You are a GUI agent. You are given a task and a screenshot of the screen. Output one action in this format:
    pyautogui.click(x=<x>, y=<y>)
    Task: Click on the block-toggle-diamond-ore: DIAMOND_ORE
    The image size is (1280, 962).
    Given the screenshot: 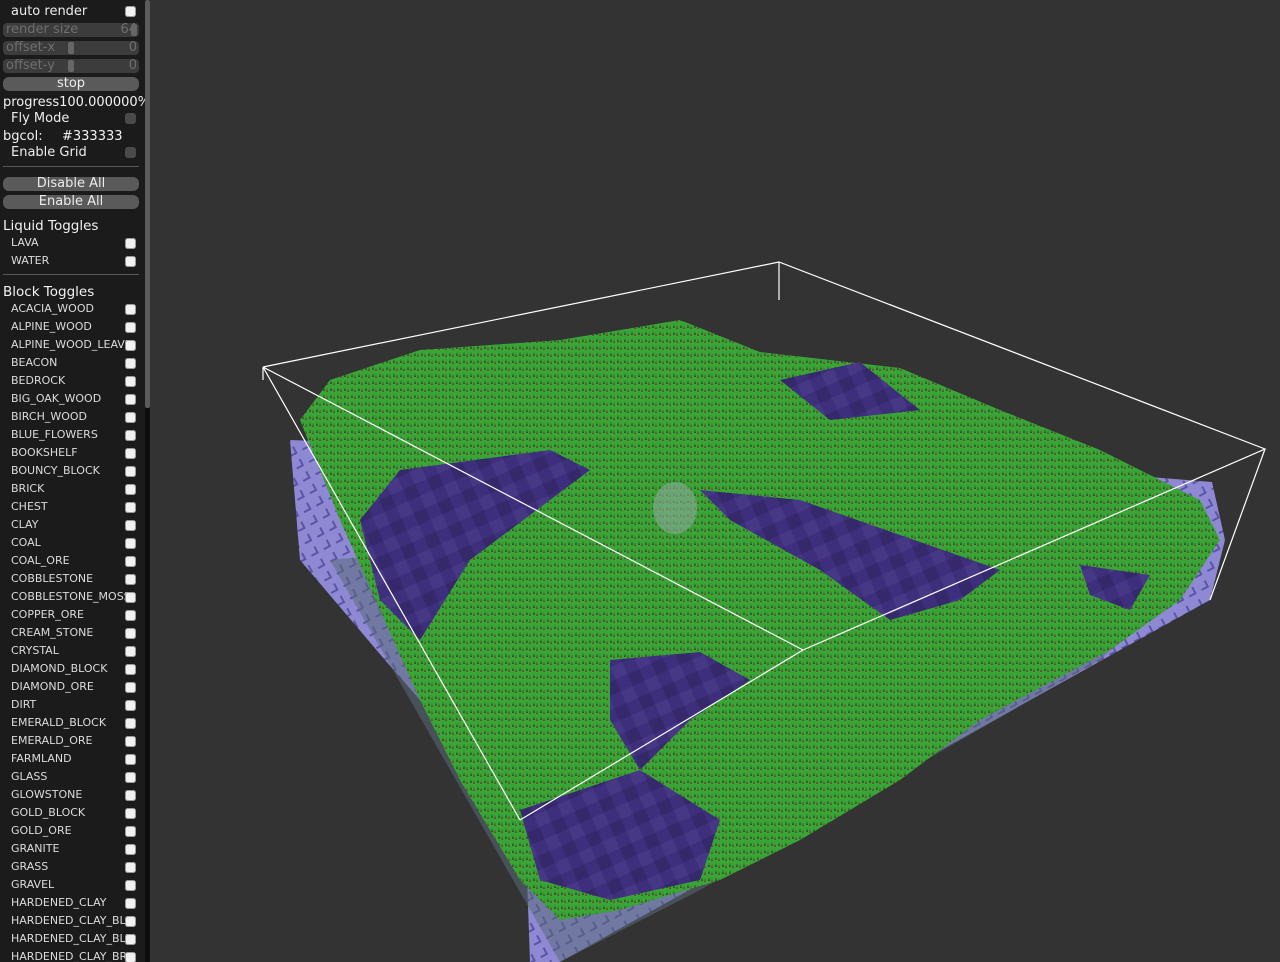 What is the action you would take?
    pyautogui.click(x=71, y=687)
    